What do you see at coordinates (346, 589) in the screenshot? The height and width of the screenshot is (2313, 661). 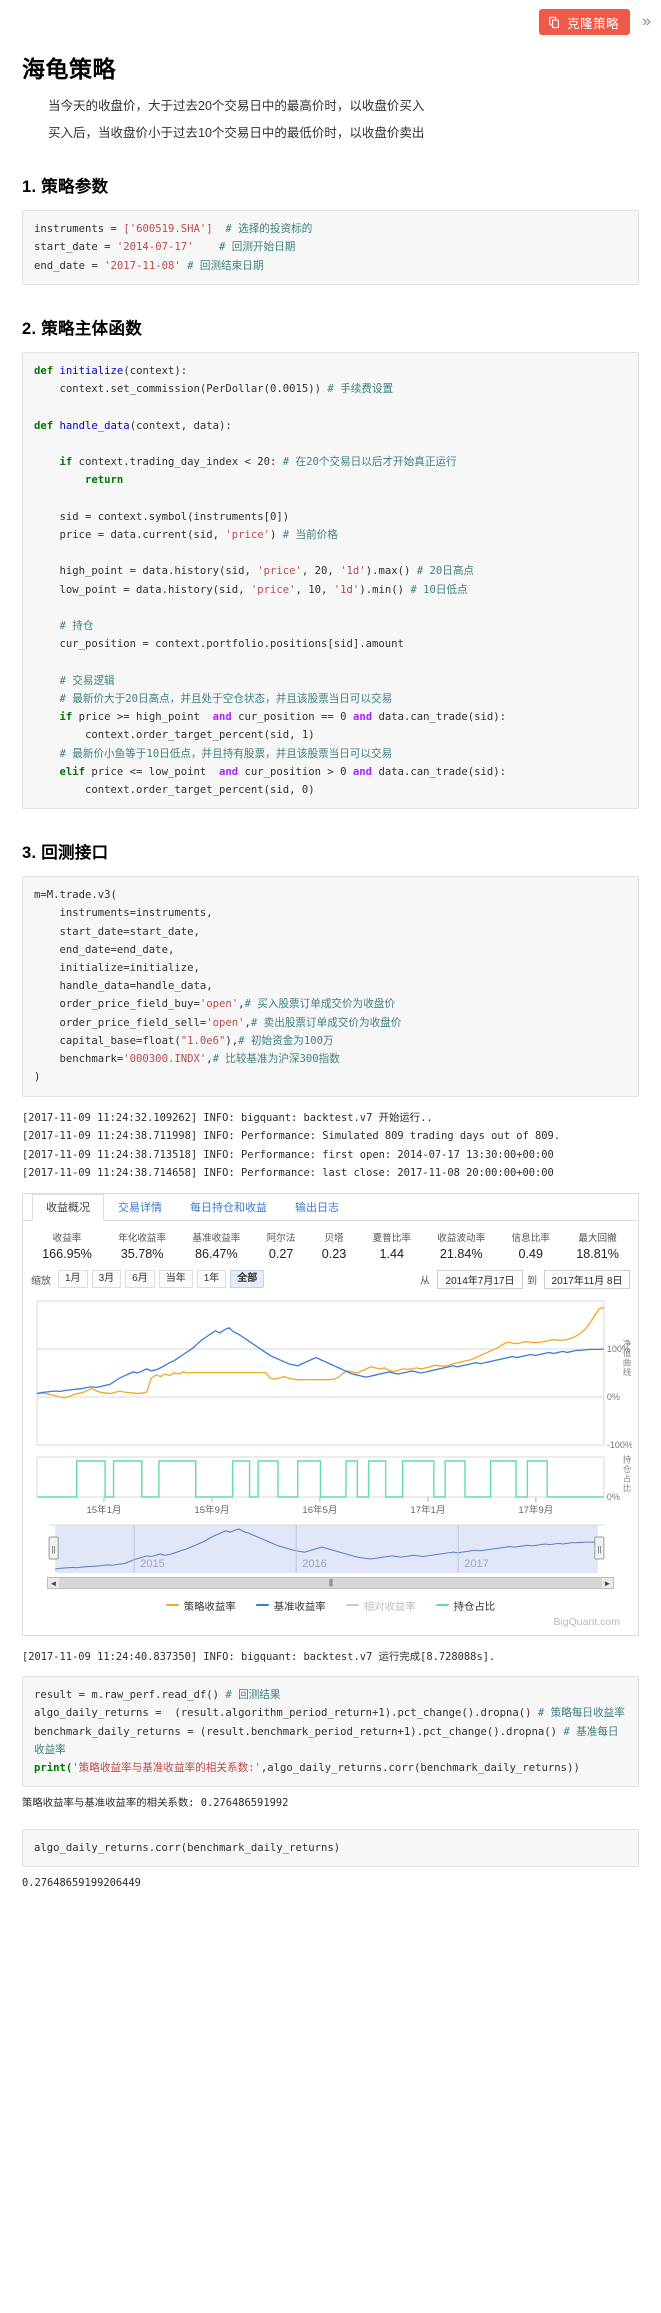 I see `code-string: '1d'` at bounding box center [346, 589].